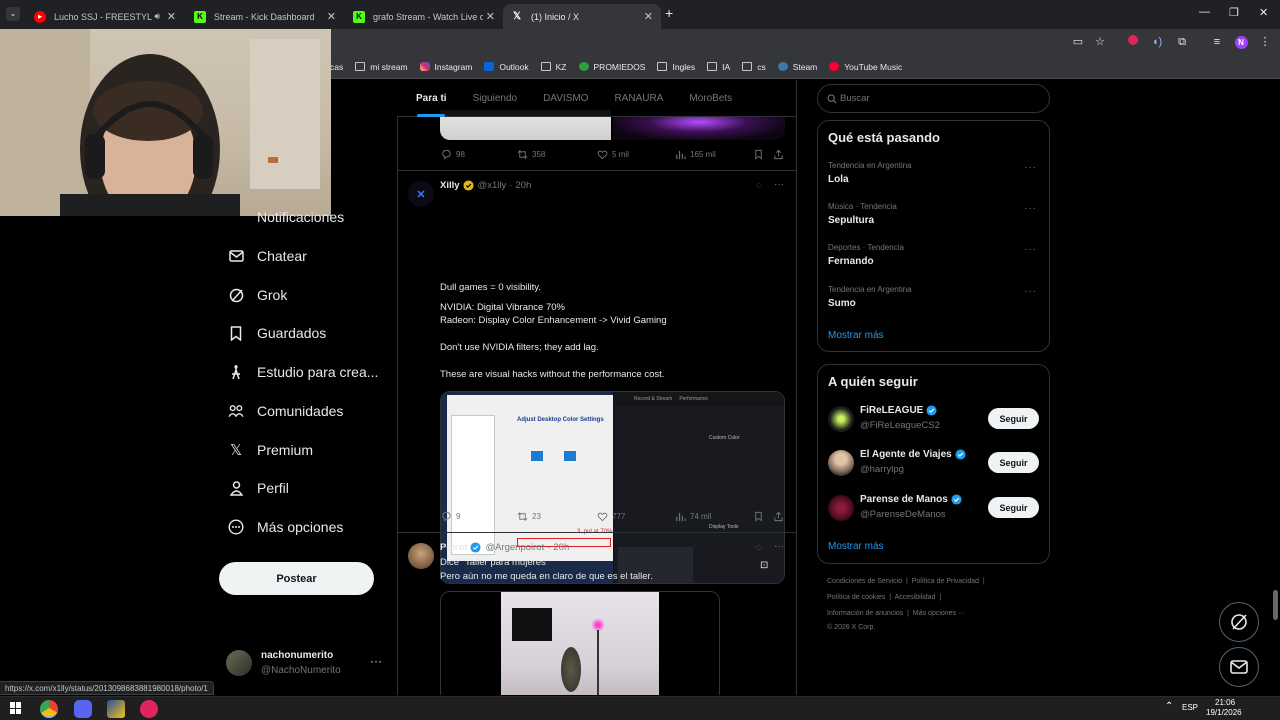 This screenshot has width=1280, height=720. What do you see at coordinates (492, 185) in the screenshot?
I see `tweet-handle: @x1lly` at bounding box center [492, 185].